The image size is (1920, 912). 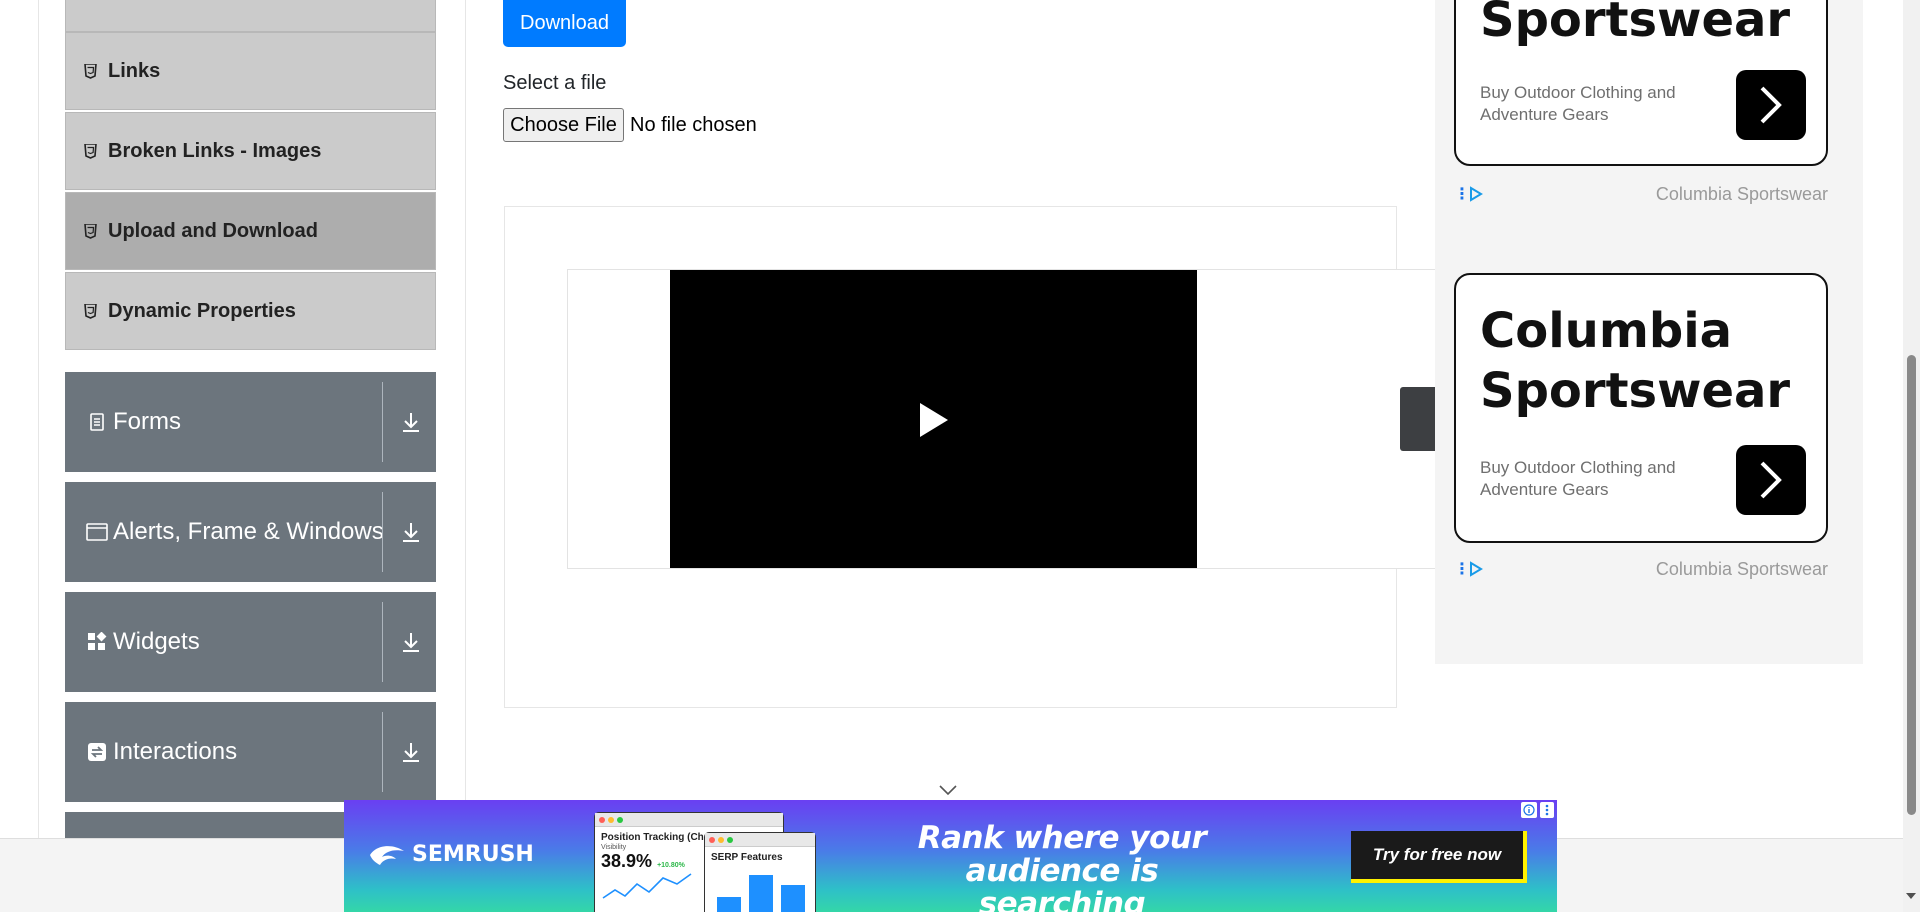 I want to click on sidebar-item-dynamic-properties: Dynamic Properties, so click(x=250, y=311).